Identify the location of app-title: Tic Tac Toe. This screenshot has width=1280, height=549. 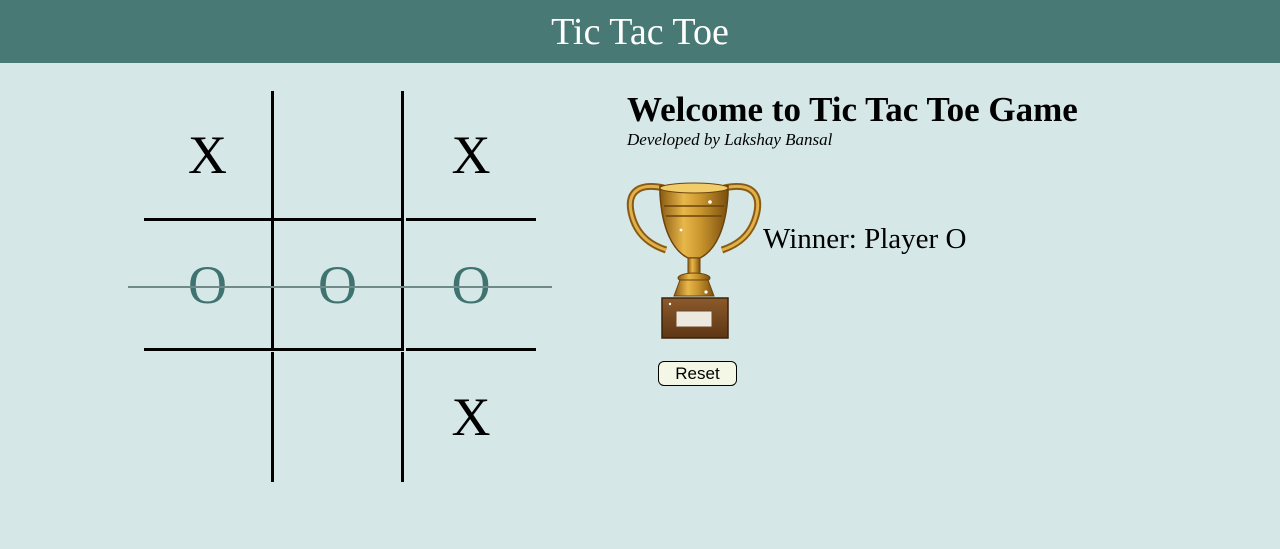
(640, 32).